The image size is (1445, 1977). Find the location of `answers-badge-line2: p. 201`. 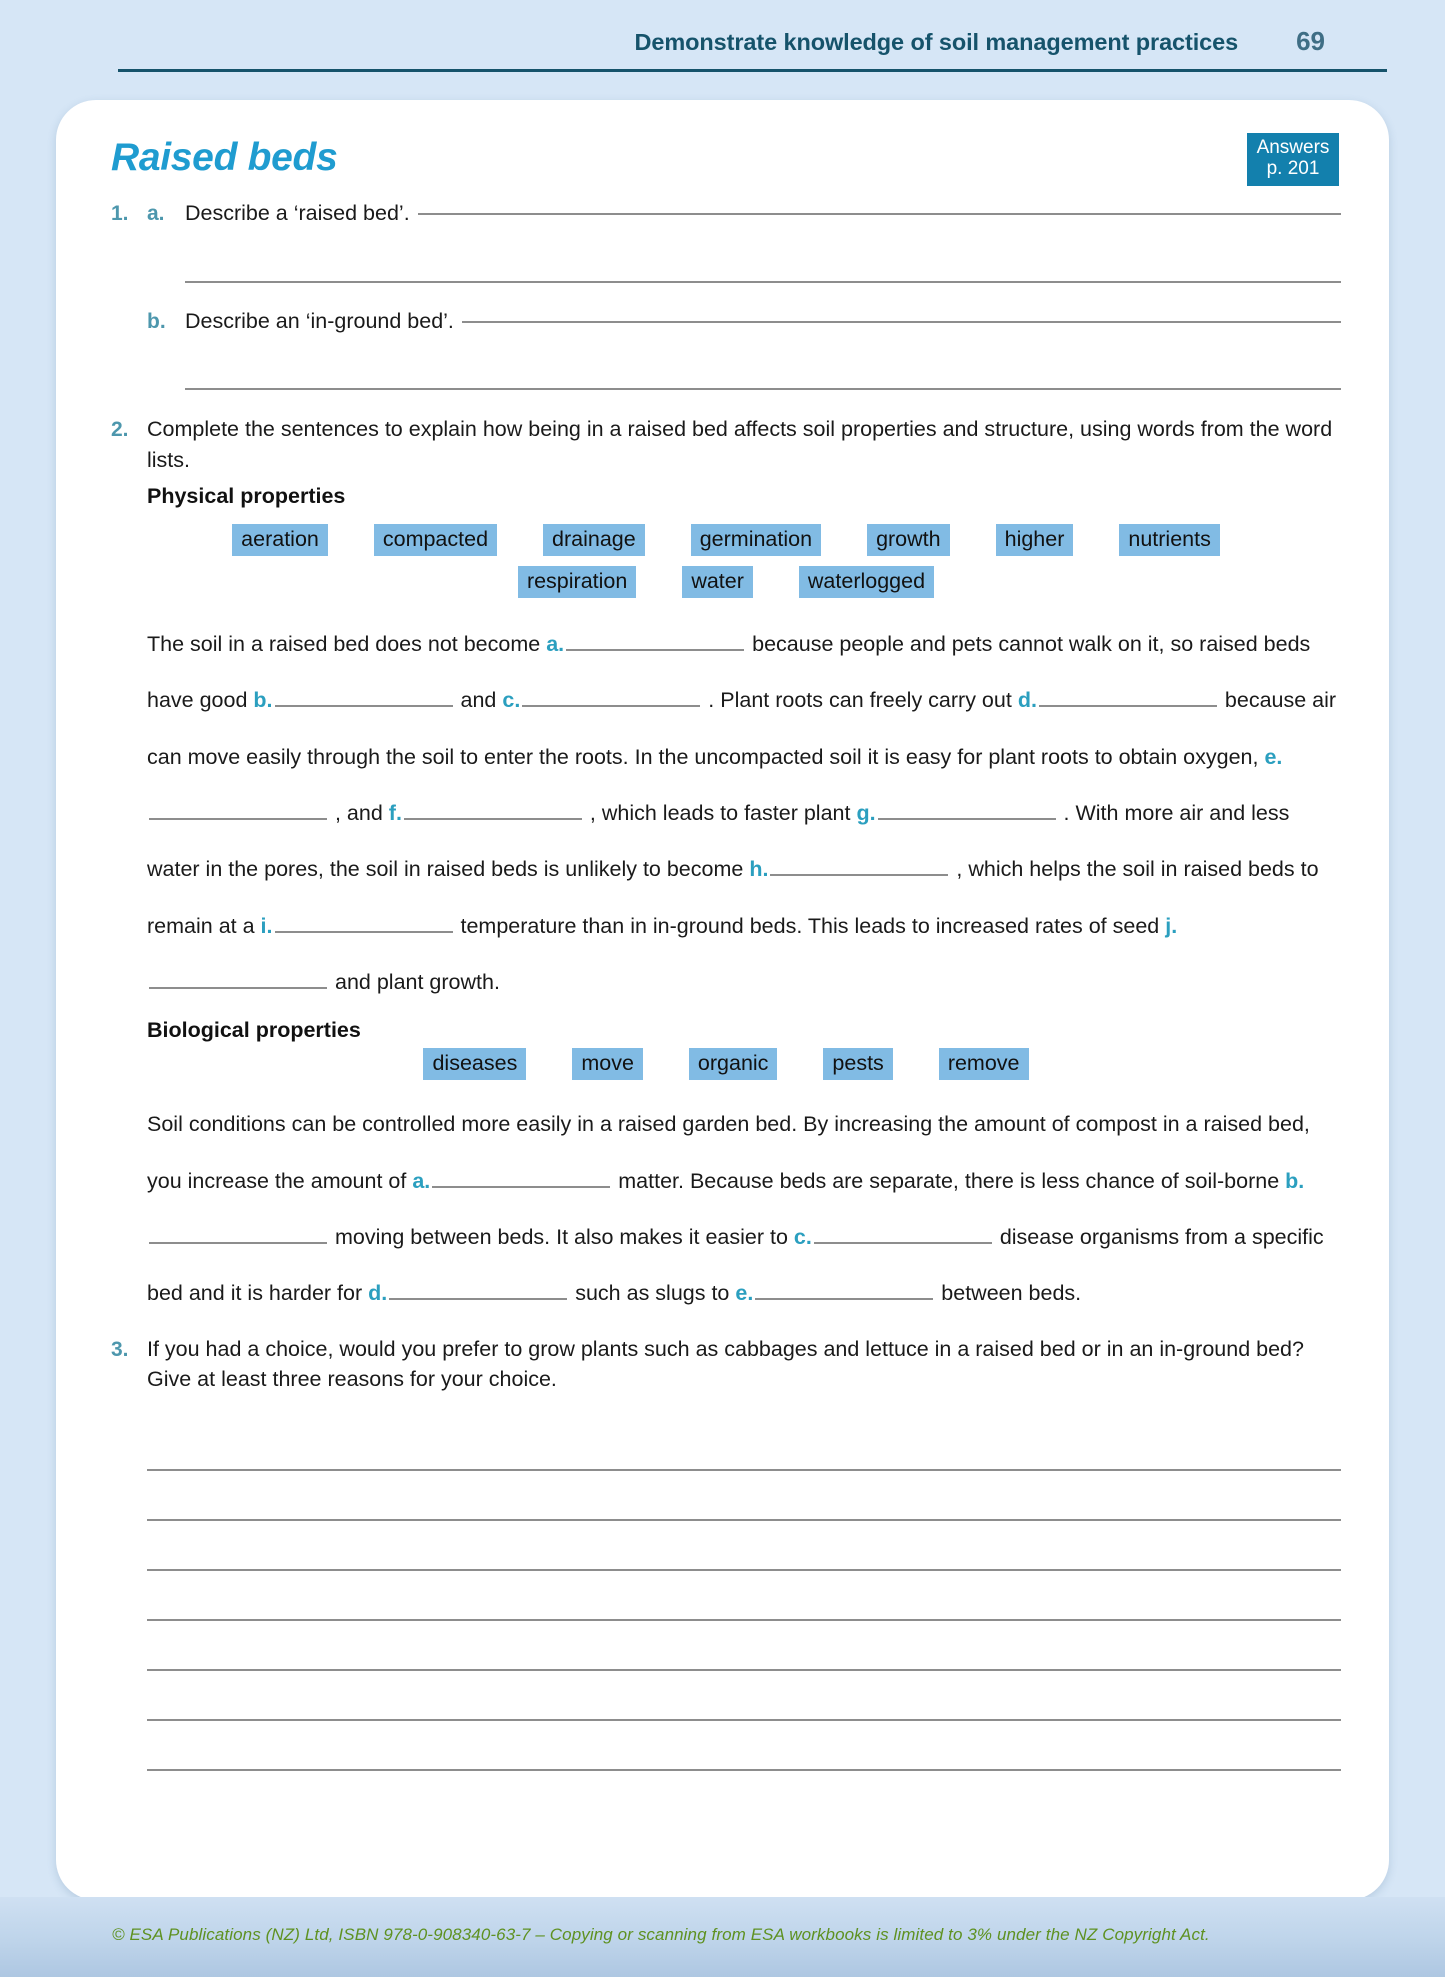

answers-badge-line2: p. 201 is located at coordinates (1293, 169).